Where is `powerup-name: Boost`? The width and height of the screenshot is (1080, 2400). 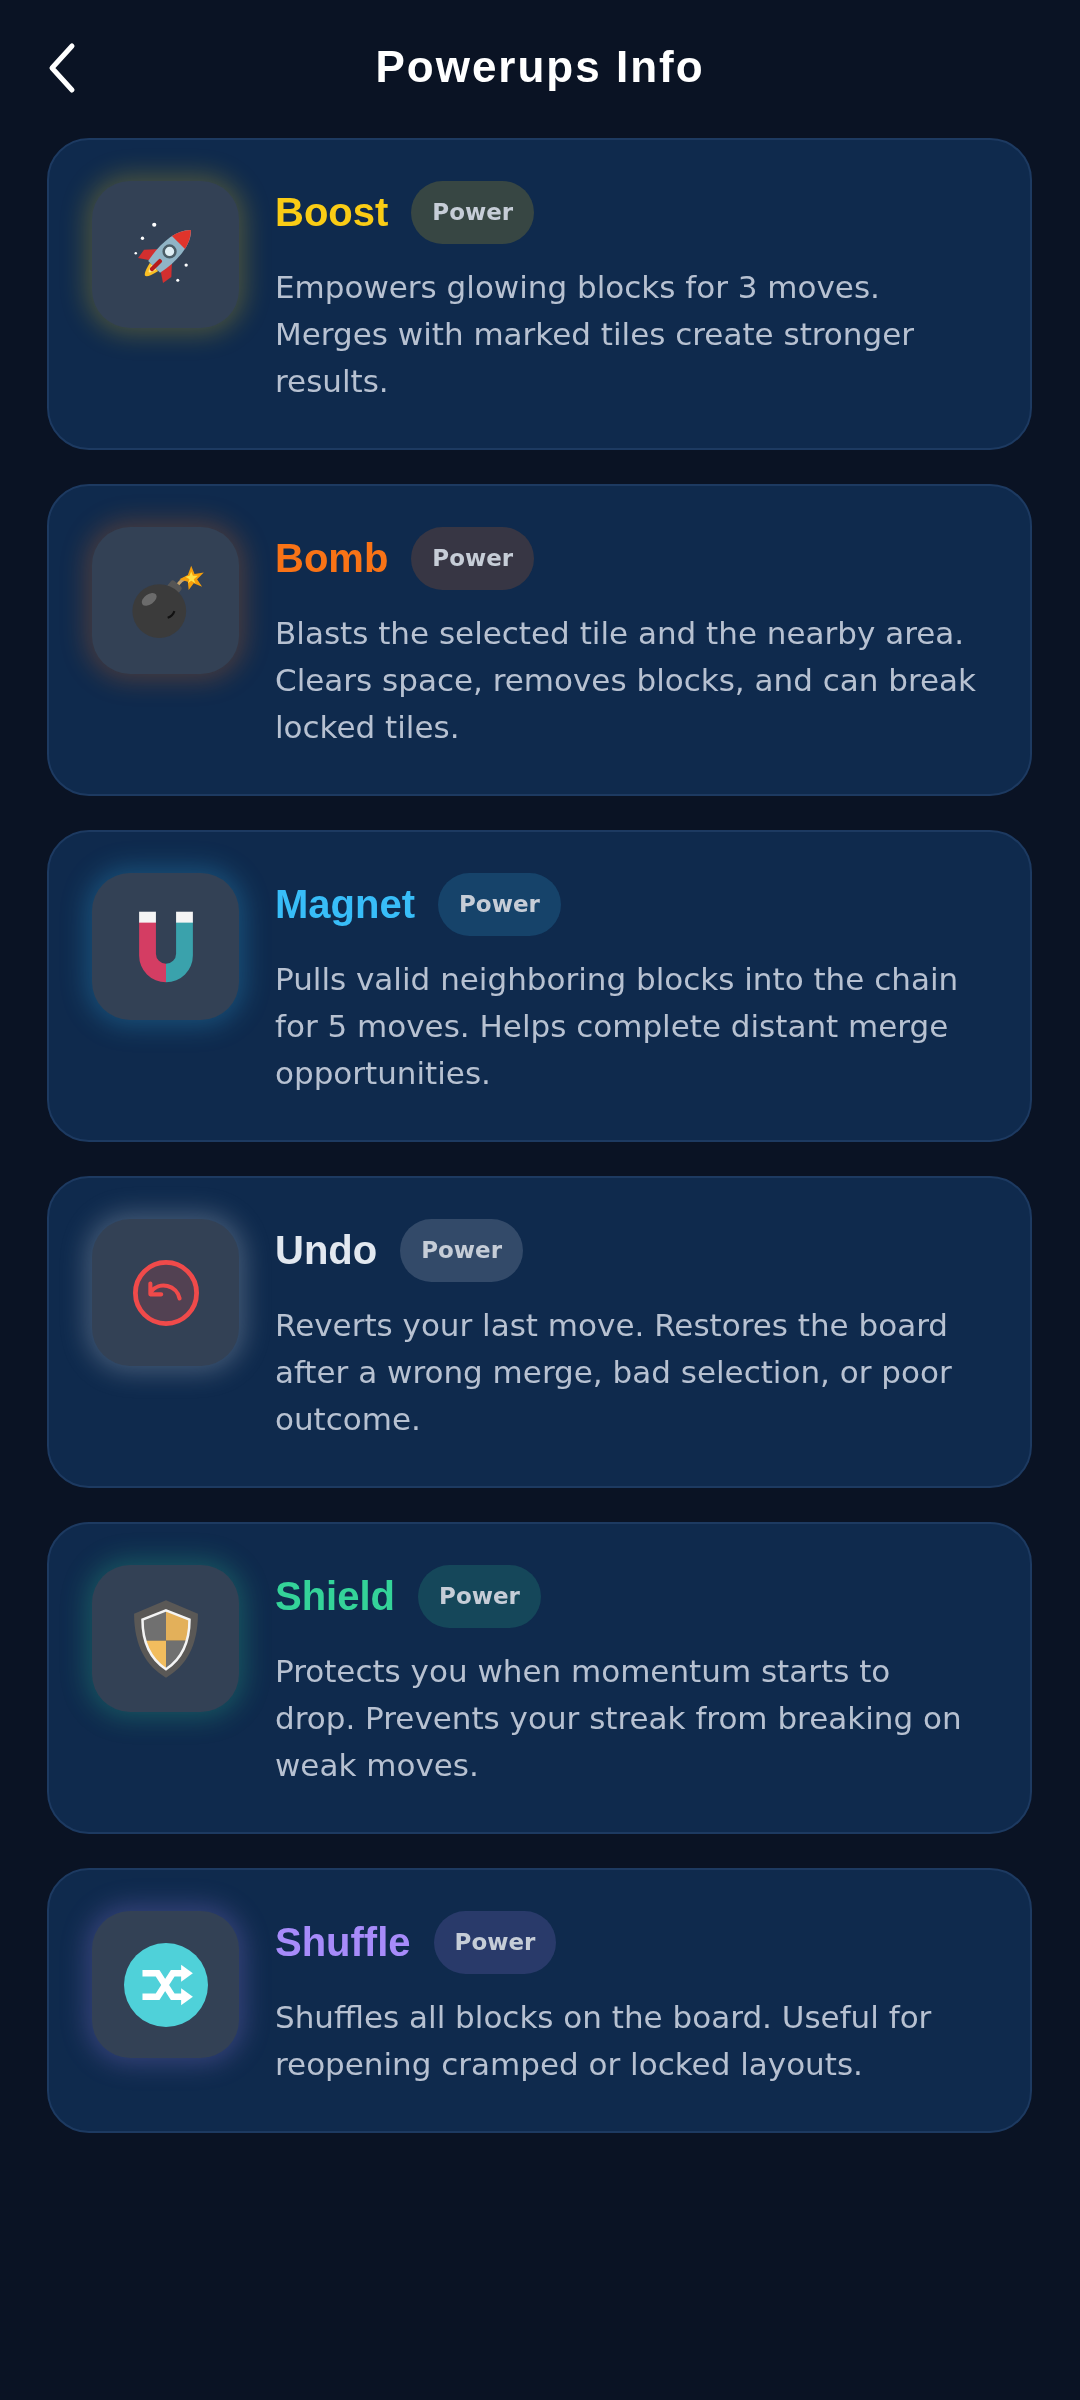
powerup-name: Boost is located at coordinates (332, 212).